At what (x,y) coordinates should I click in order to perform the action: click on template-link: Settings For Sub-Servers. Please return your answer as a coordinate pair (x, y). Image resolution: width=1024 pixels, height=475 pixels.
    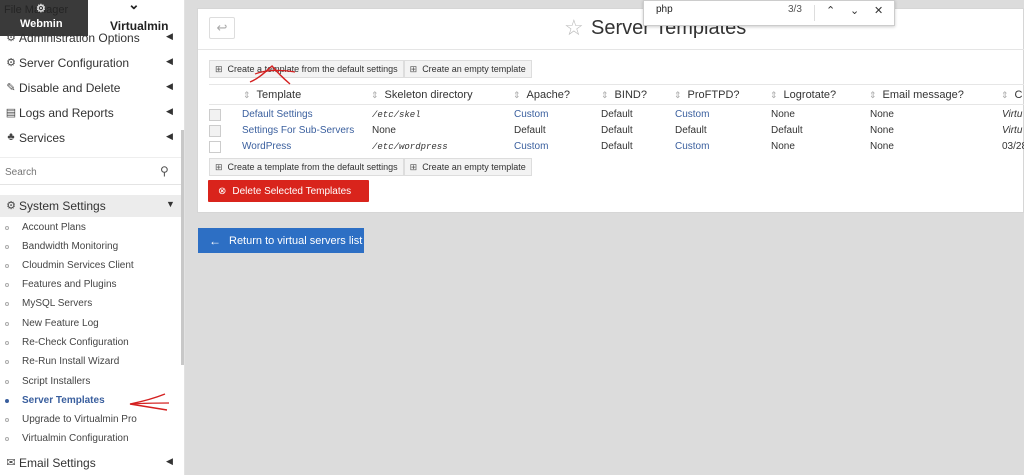
    Looking at the image, I should click on (298, 130).